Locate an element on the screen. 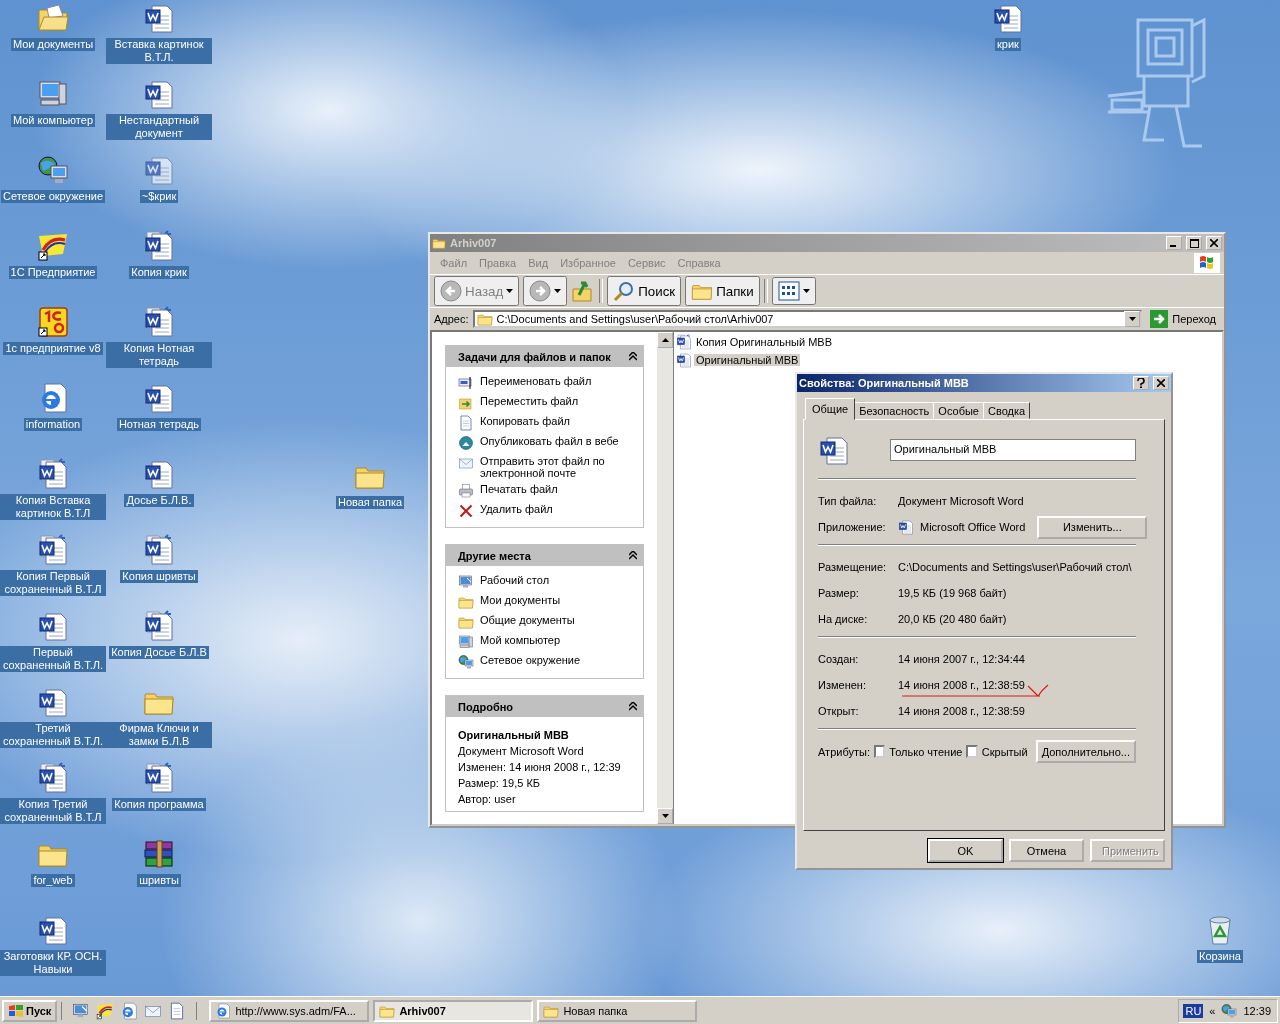 This screenshot has width=1280, height=1024. task-link: Отправить этот файл по электронной почте is located at coordinates (547, 467).